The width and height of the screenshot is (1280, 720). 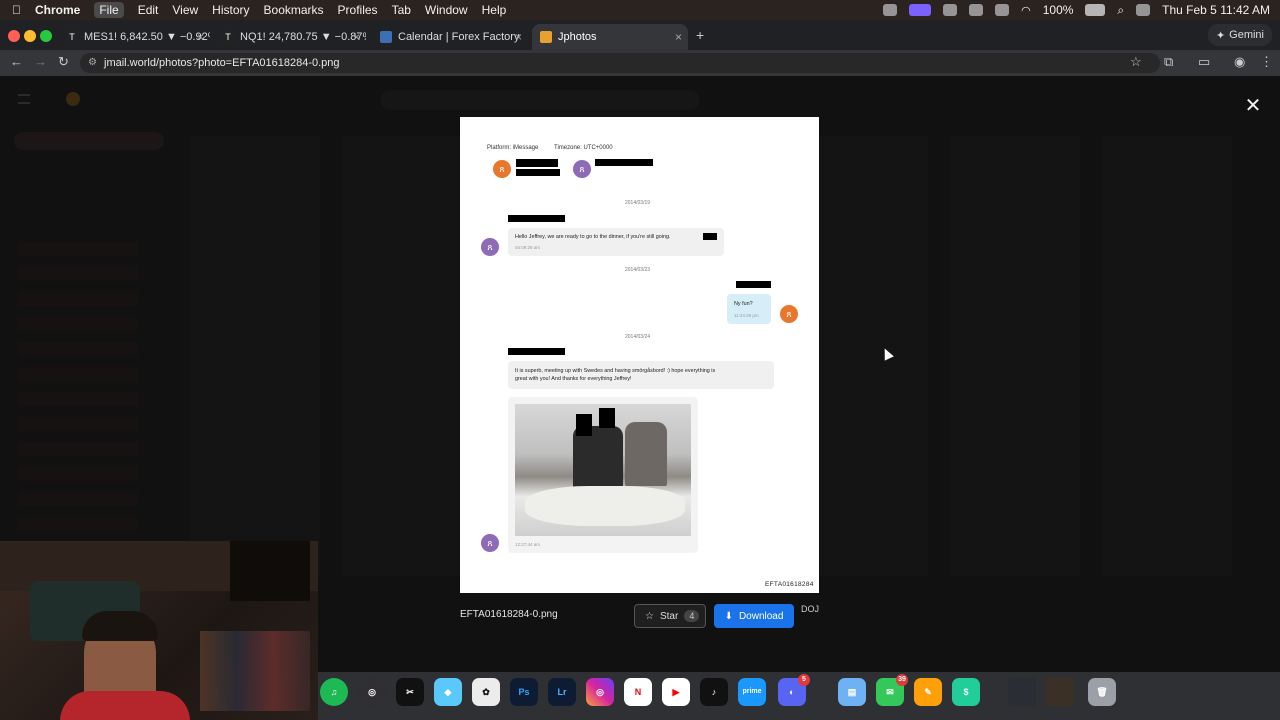 What do you see at coordinates (540, 100) in the screenshot?
I see `search-bar` at bounding box center [540, 100].